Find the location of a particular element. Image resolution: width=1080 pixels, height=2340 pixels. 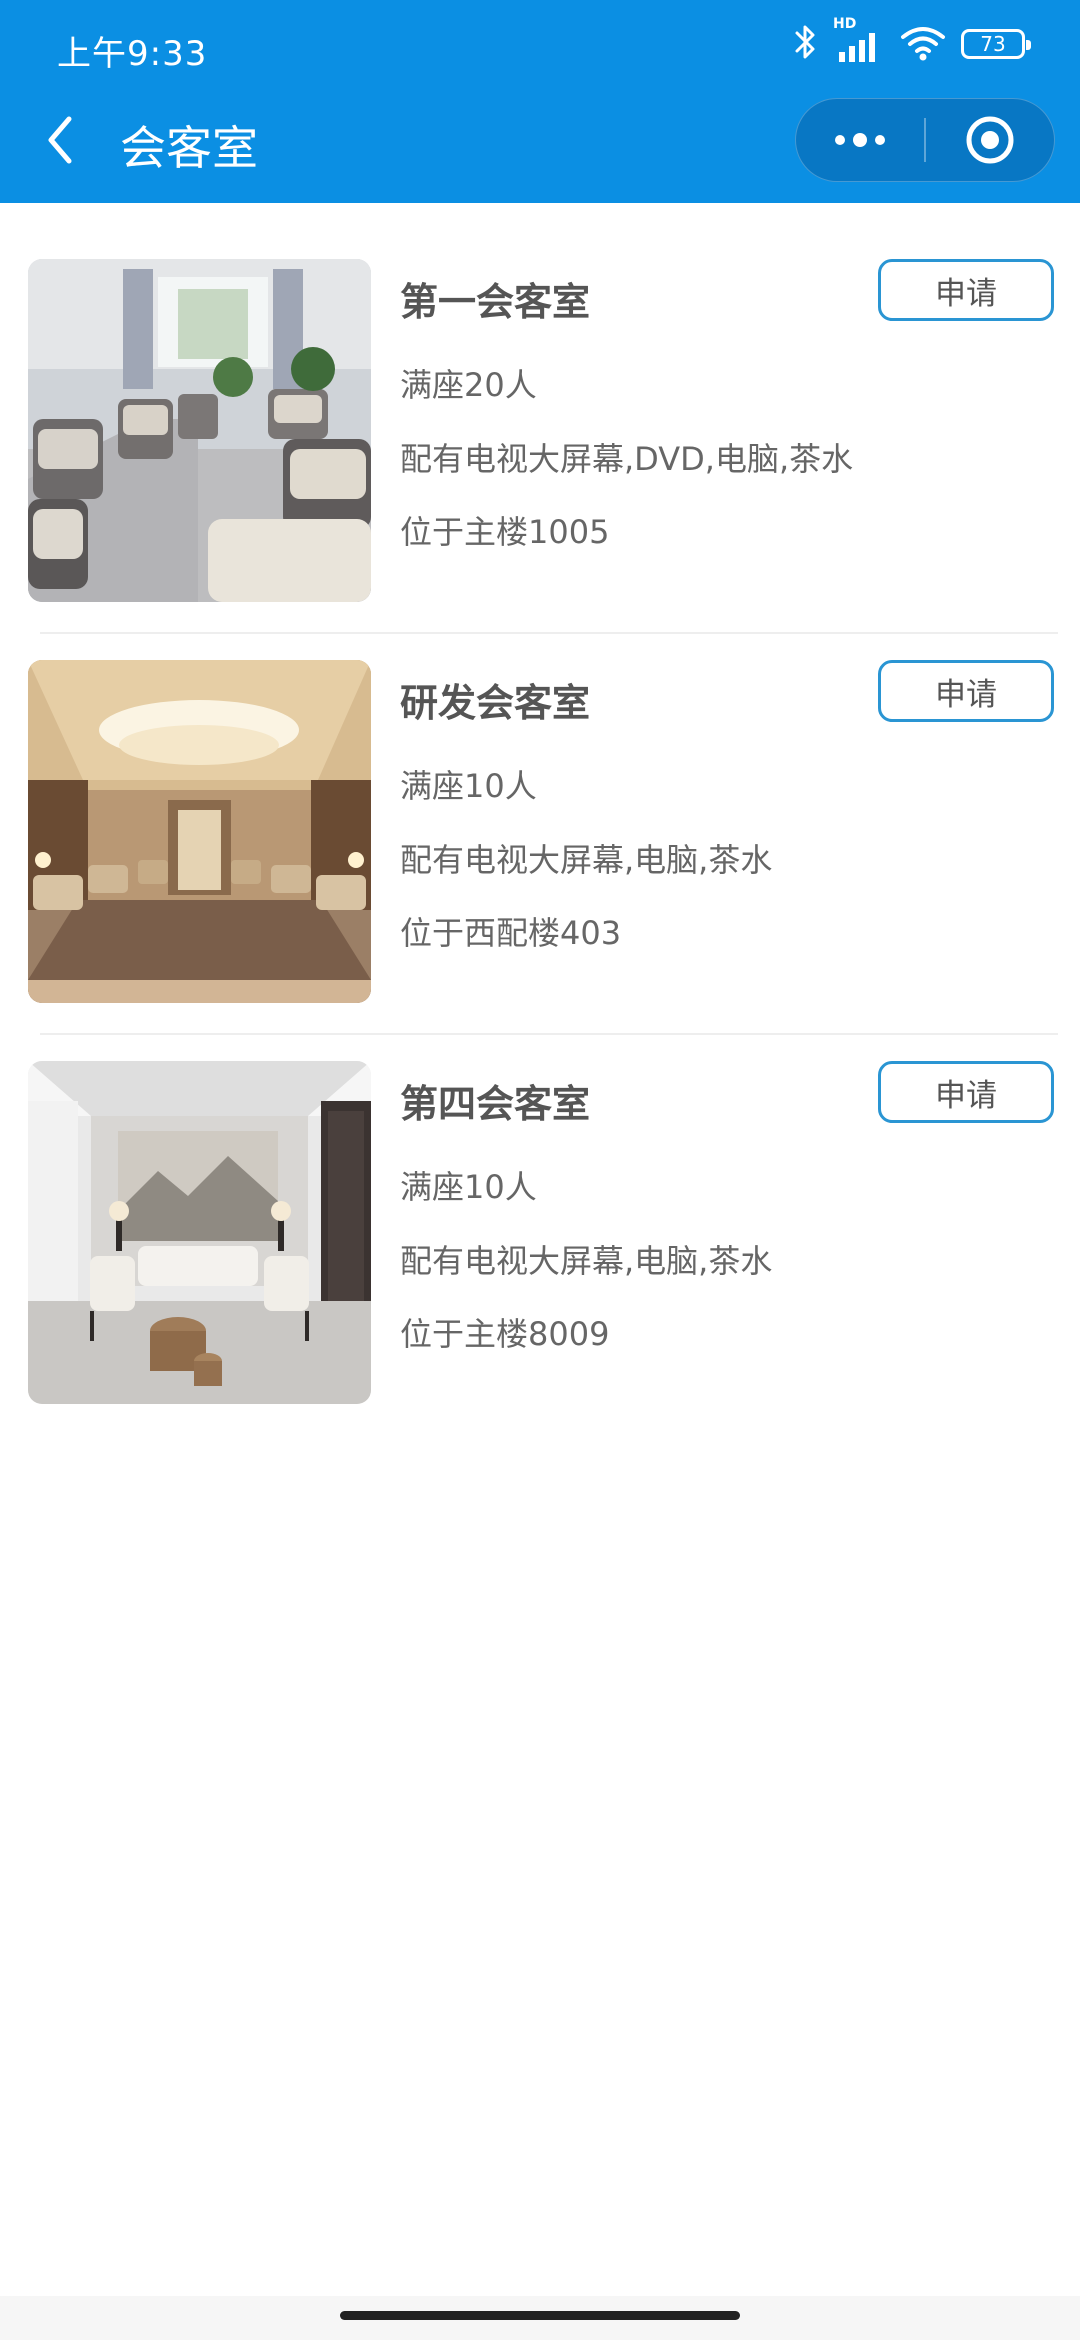

room-name: 第一会客室 is located at coordinates (495, 302).